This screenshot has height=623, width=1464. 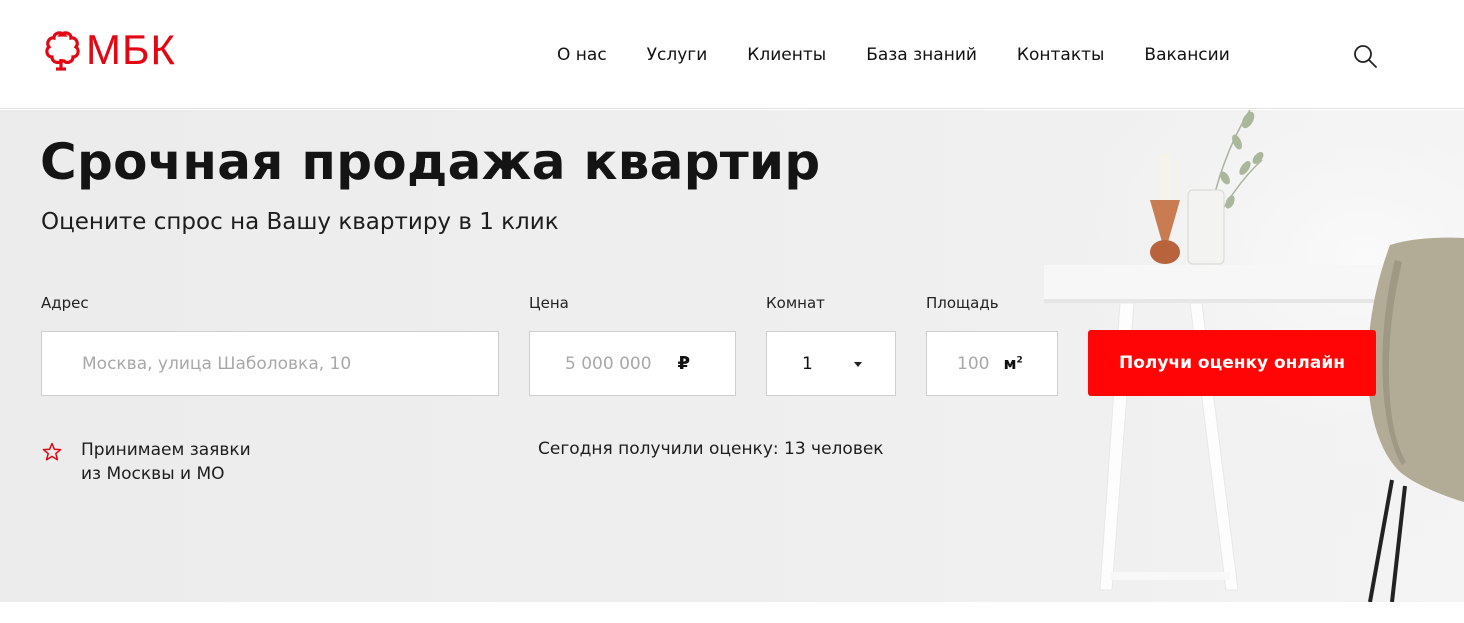 I want to click on chevron-down-icon, so click(x=858, y=364).